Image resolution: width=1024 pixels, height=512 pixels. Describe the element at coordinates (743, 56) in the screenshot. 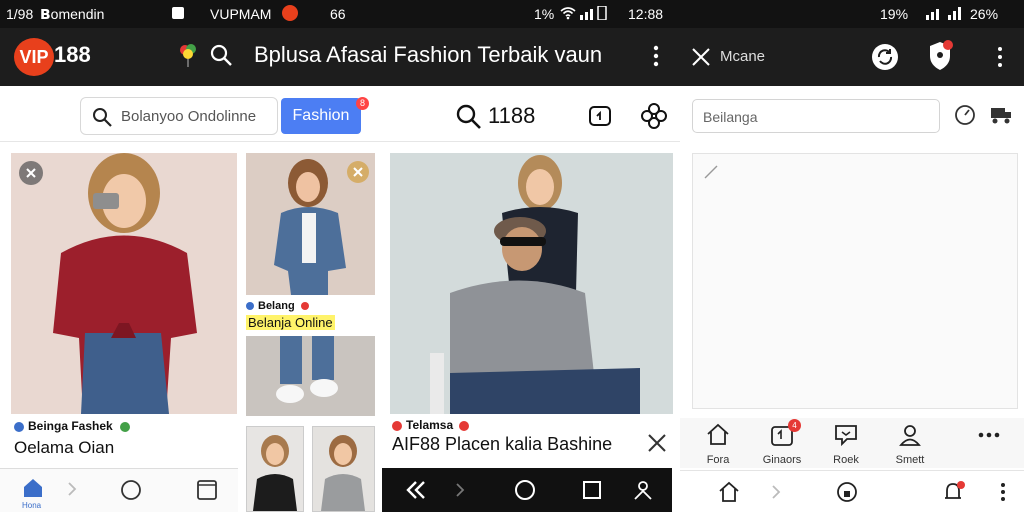

I see `secondary-header-label: Mcane` at that location.